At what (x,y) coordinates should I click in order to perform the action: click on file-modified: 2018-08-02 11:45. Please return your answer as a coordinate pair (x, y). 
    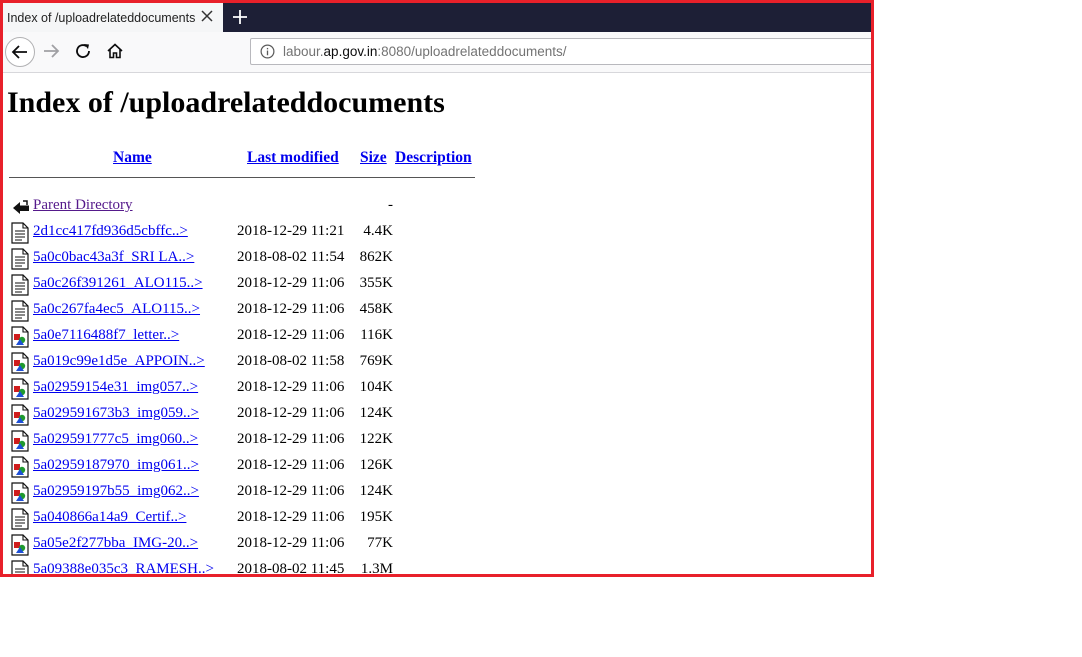
    Looking at the image, I should click on (291, 569).